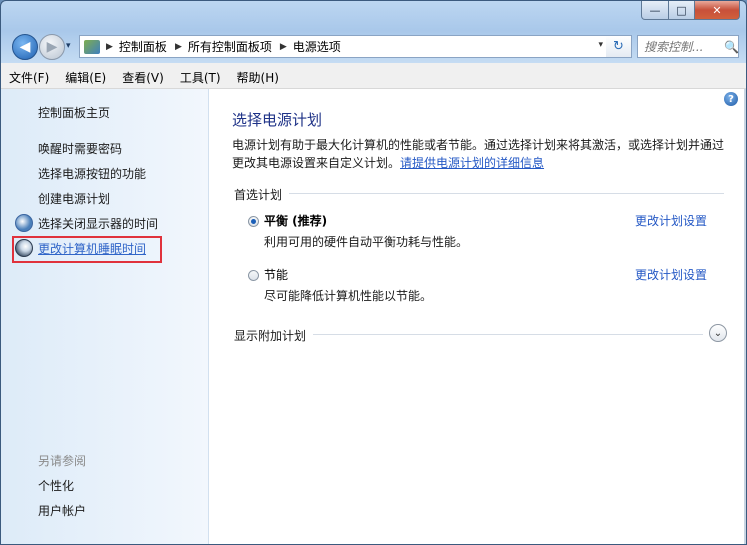  I want to click on sidebar-item-create-plan: 创建电源计划, so click(74, 198).